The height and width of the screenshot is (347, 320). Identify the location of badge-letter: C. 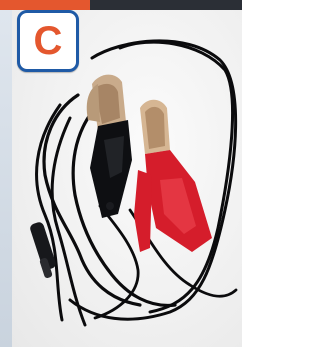
(48, 41).